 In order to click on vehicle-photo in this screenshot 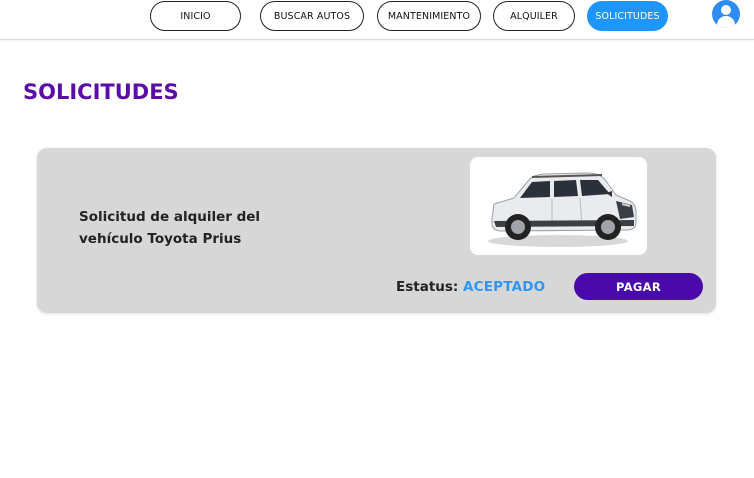, I will do `click(558, 206)`.